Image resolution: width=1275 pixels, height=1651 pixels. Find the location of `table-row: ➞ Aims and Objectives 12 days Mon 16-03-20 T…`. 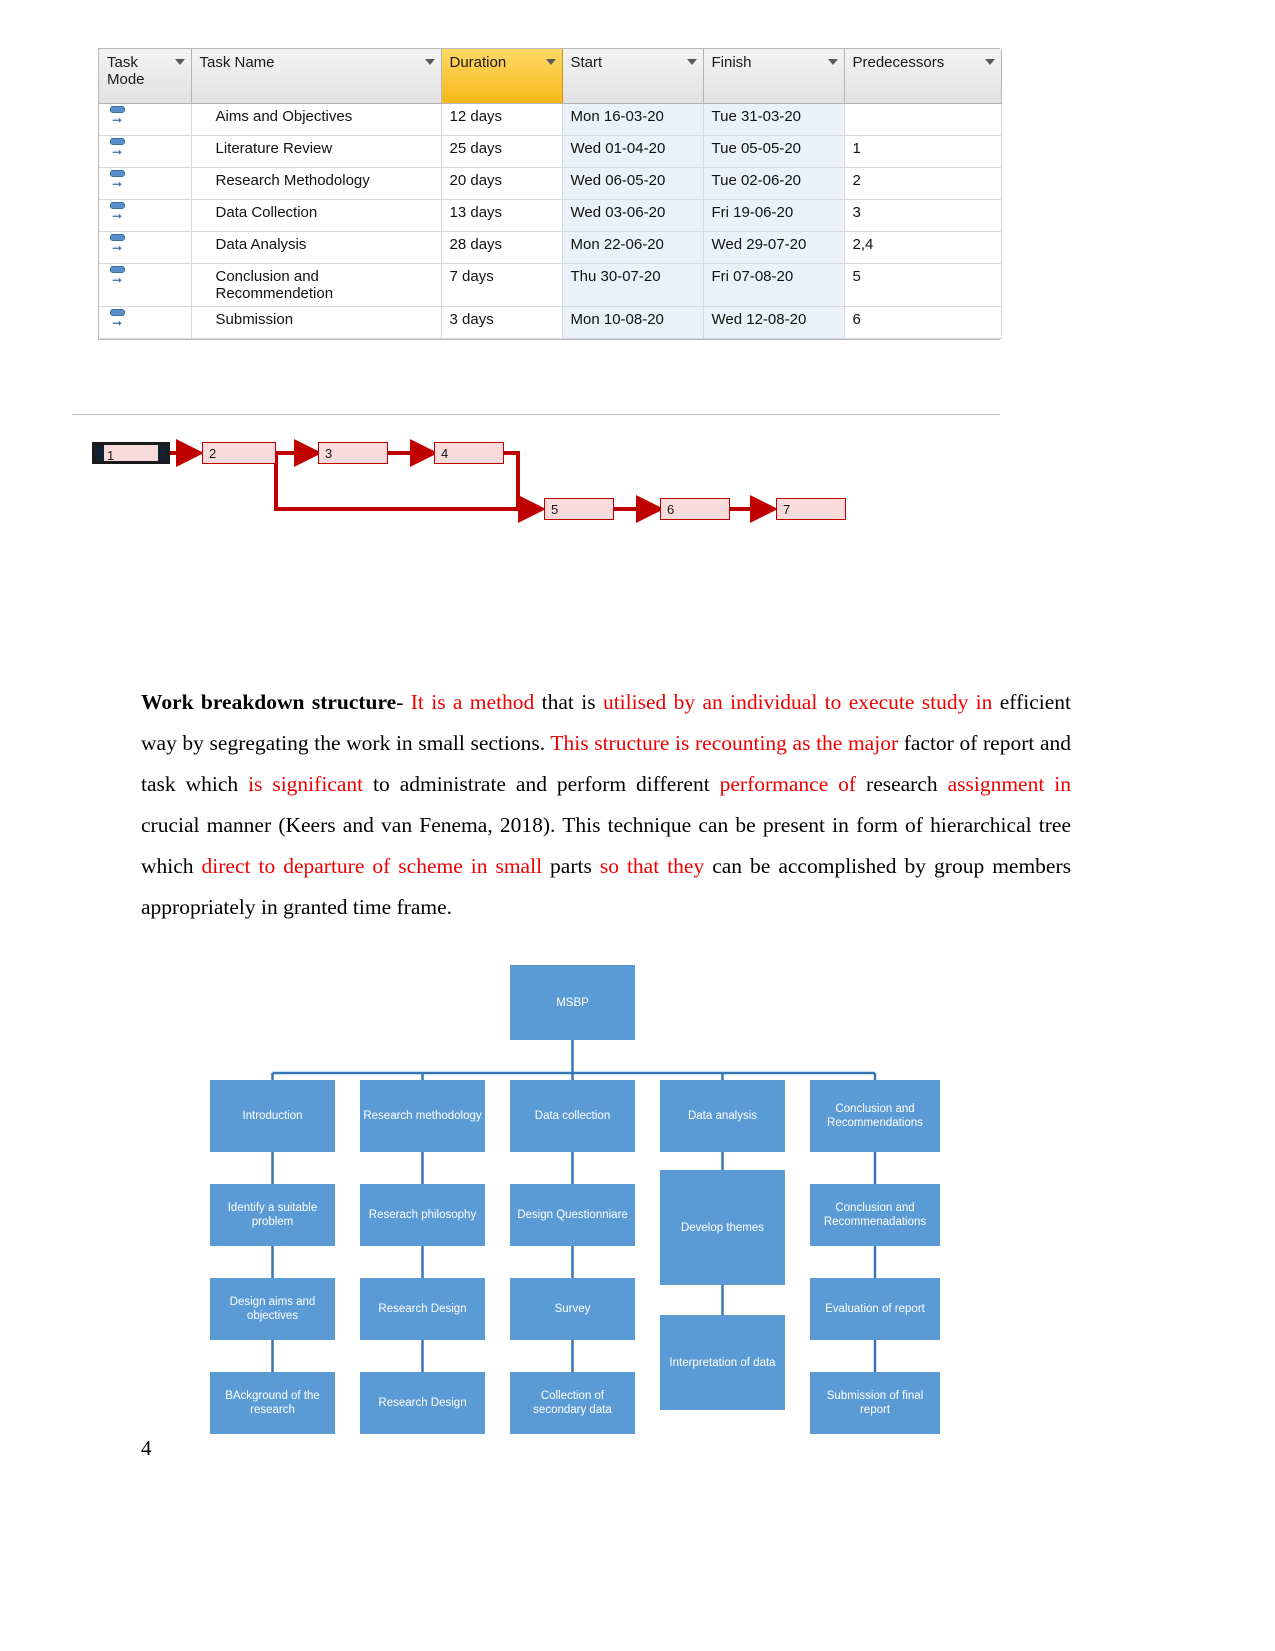

table-row: ➞ Aims and Objectives 12 days Mon 16-03-20 T… is located at coordinates (550, 119).